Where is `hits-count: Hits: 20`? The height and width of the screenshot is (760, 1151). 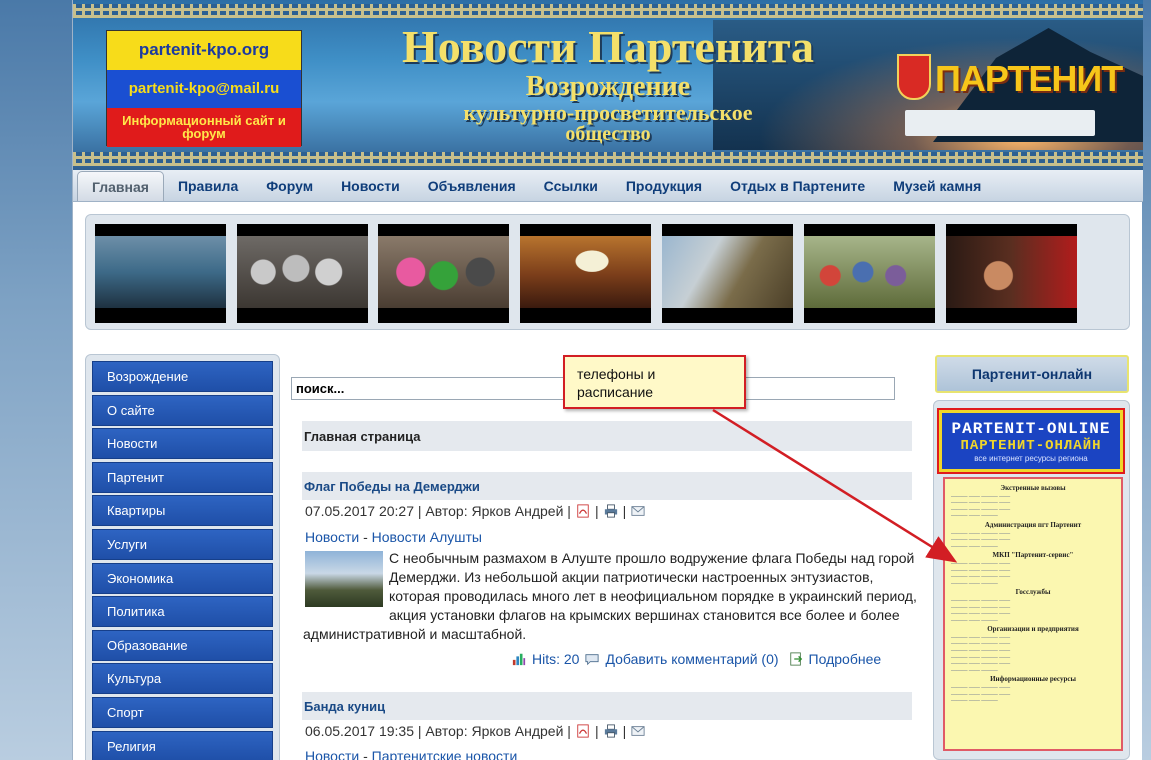 hits-count: Hits: 20 is located at coordinates (556, 659).